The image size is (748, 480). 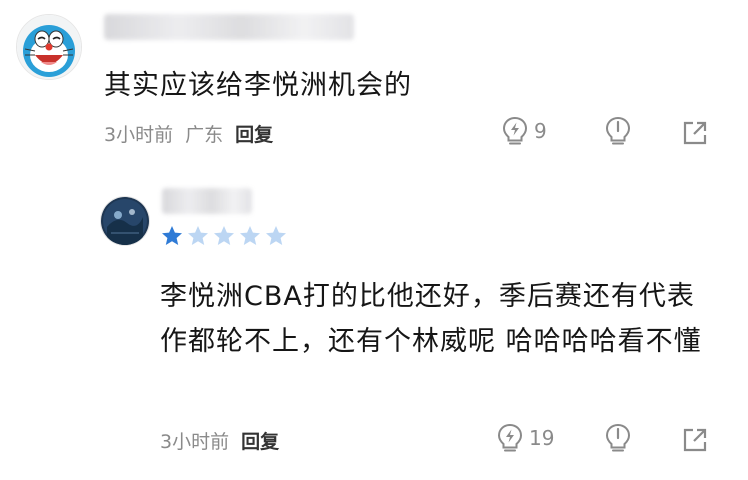 What do you see at coordinates (204, 135) in the screenshot?
I see `comment-location: 广东` at bounding box center [204, 135].